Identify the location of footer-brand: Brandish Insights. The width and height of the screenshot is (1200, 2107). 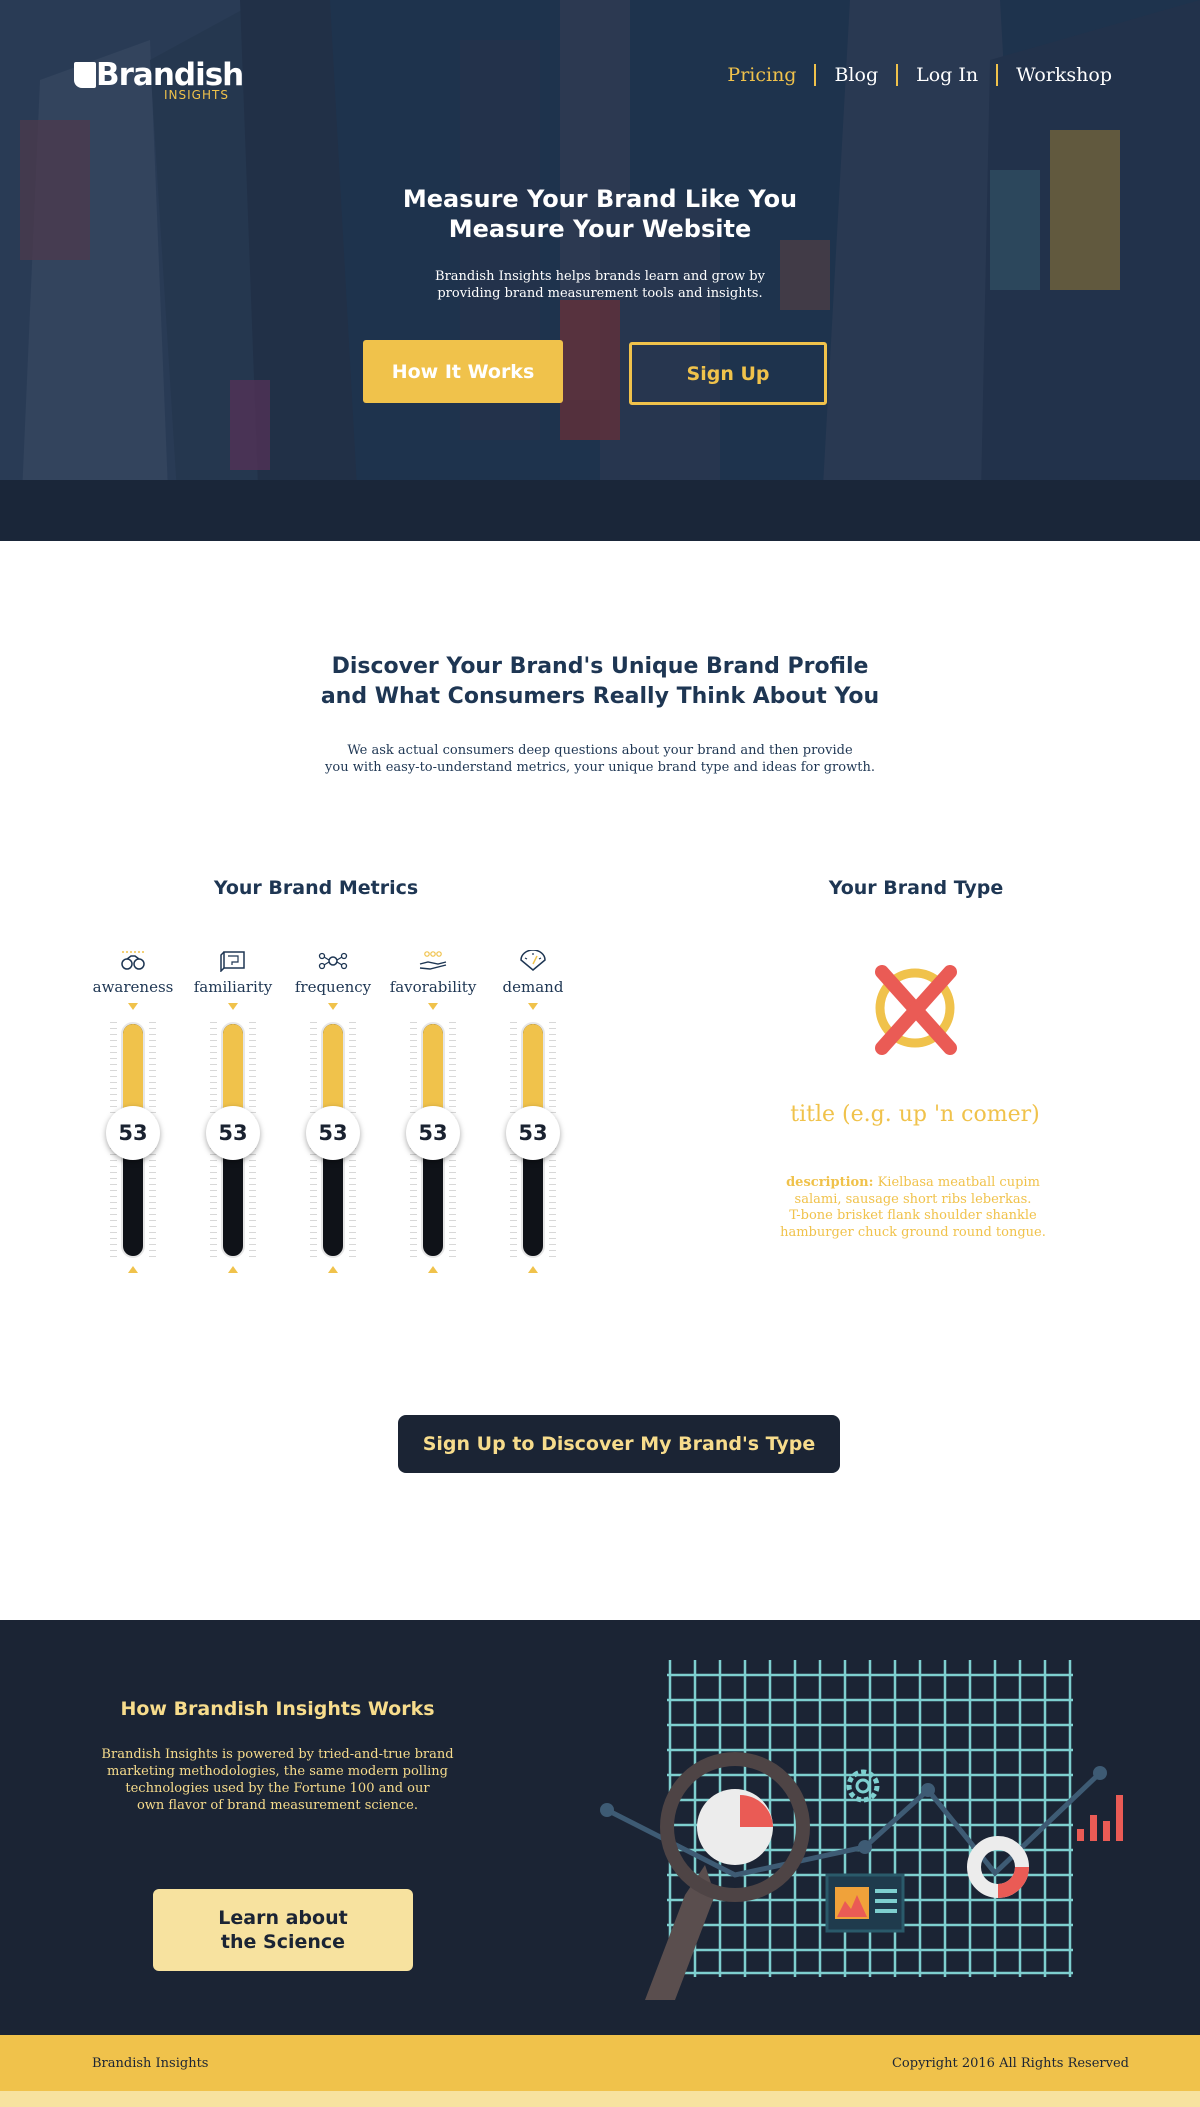
(150, 2063).